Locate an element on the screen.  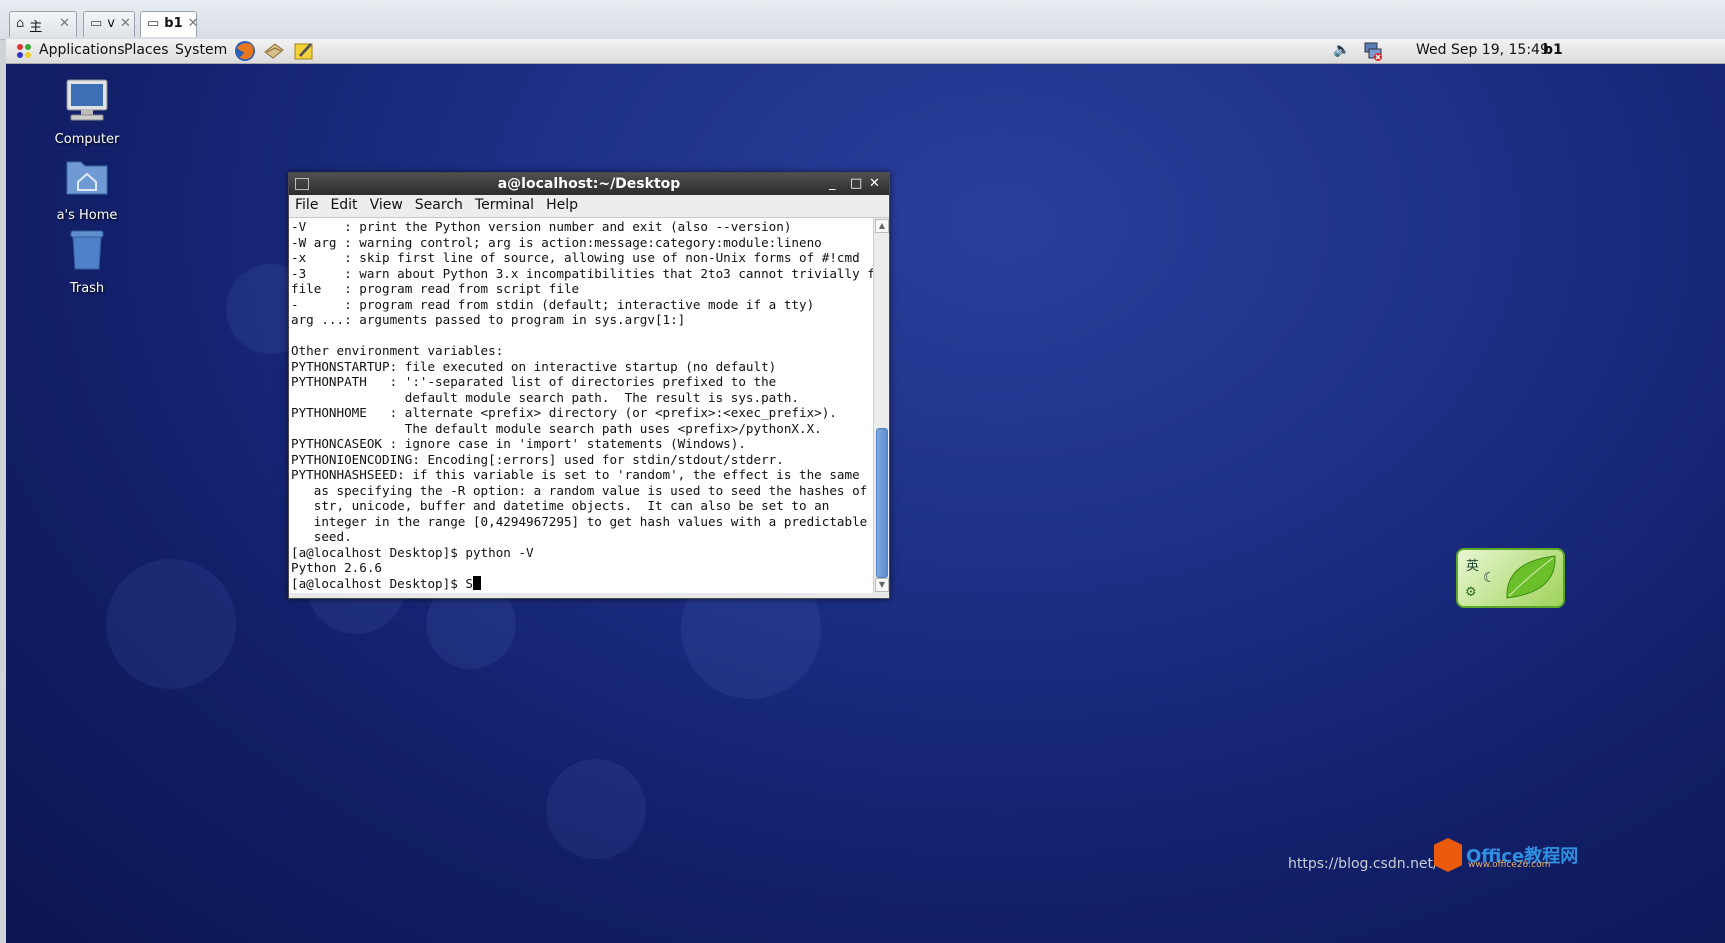
user-name: b1 is located at coordinates (1553, 50).